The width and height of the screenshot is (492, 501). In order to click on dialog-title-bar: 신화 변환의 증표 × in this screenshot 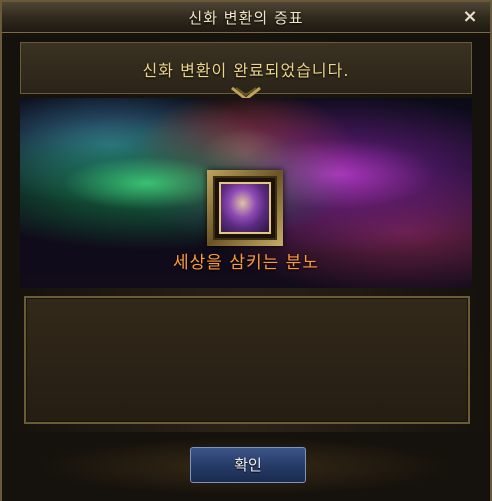, I will do `click(246, 17)`.